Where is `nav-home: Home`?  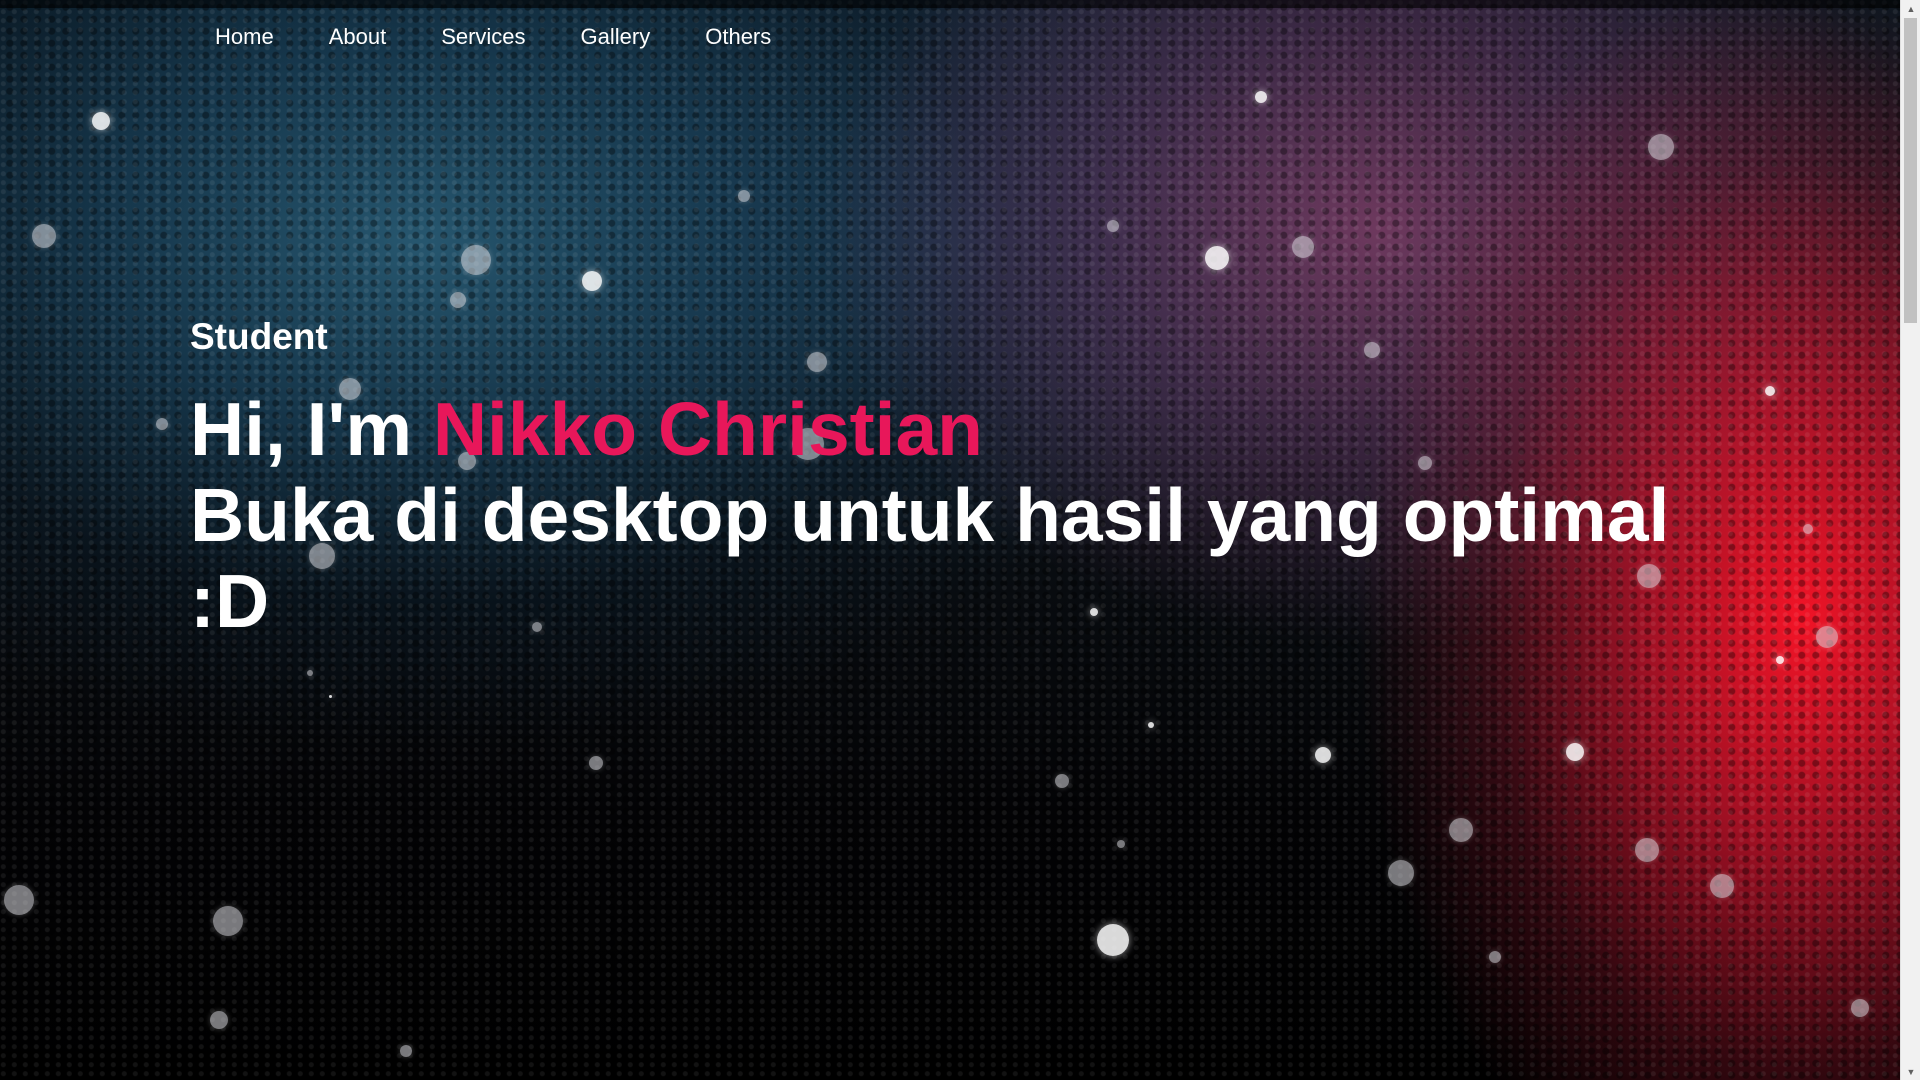
nav-home: Home is located at coordinates (244, 37).